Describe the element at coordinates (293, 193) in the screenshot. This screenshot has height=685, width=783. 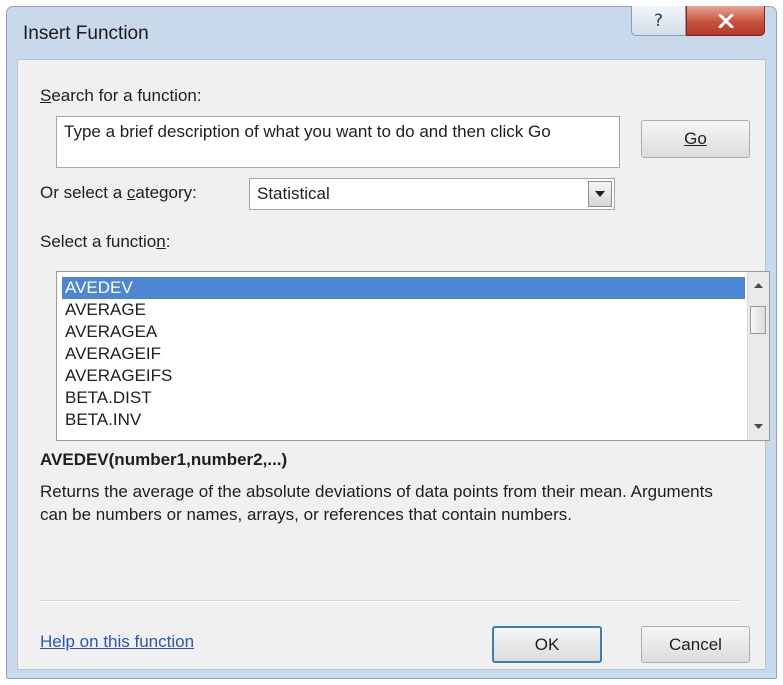
I see `category-selected-value: Statistical` at that location.